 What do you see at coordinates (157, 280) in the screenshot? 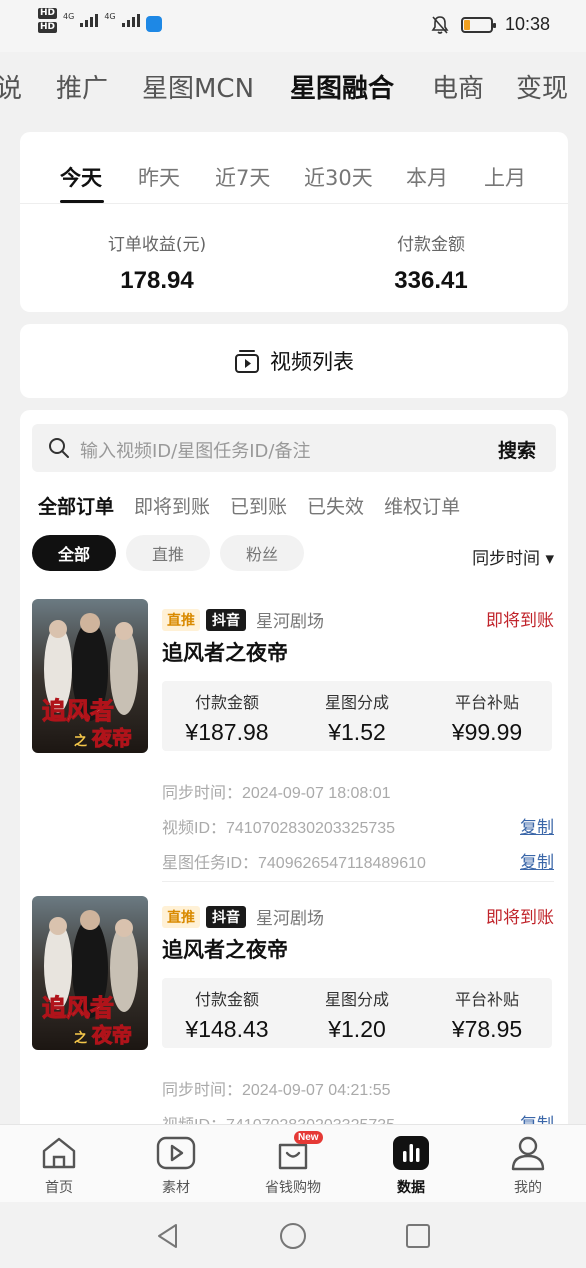
I see `metric-value: 178.94` at bounding box center [157, 280].